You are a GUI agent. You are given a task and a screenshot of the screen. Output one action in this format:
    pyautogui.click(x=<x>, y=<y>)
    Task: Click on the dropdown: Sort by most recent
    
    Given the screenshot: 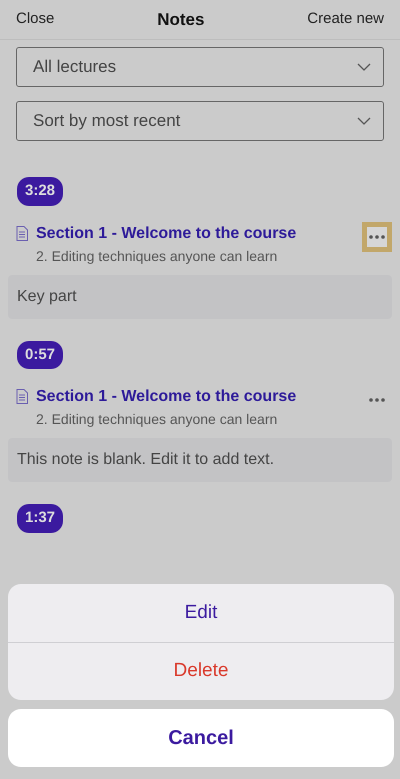 What is the action you would take?
    pyautogui.click(x=200, y=121)
    